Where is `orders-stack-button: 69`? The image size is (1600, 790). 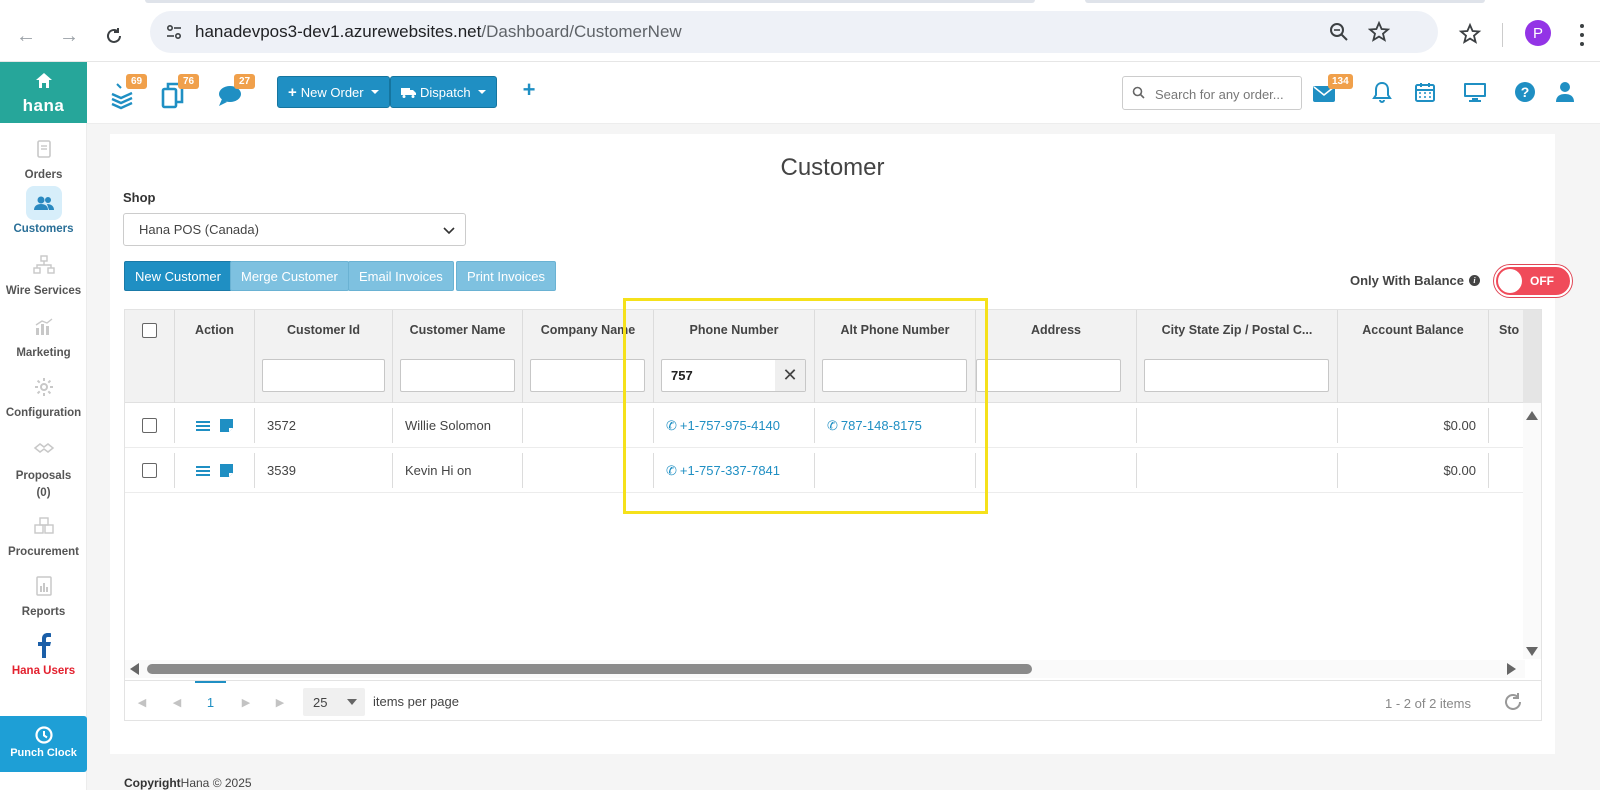 orders-stack-button: 69 is located at coordinates (128, 92).